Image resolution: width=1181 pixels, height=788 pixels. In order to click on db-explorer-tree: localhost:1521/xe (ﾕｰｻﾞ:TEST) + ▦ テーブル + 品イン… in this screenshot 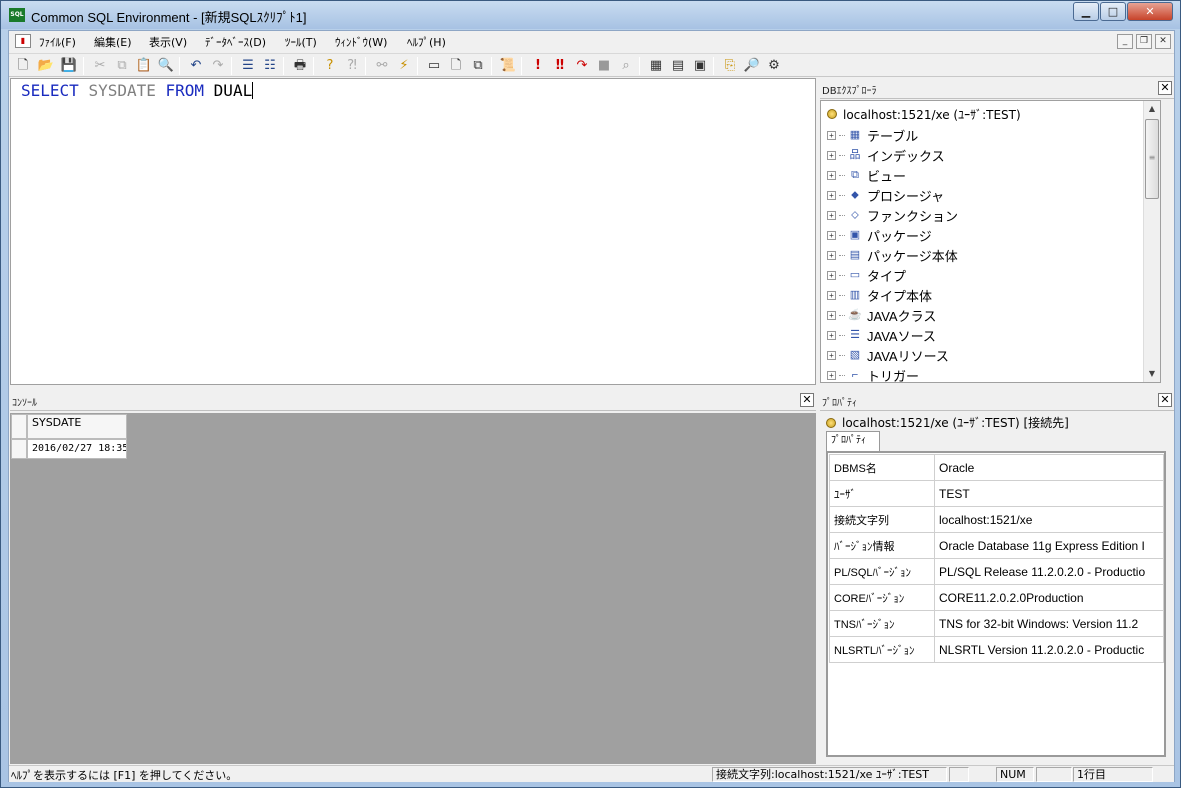, I will do `click(990, 241)`.